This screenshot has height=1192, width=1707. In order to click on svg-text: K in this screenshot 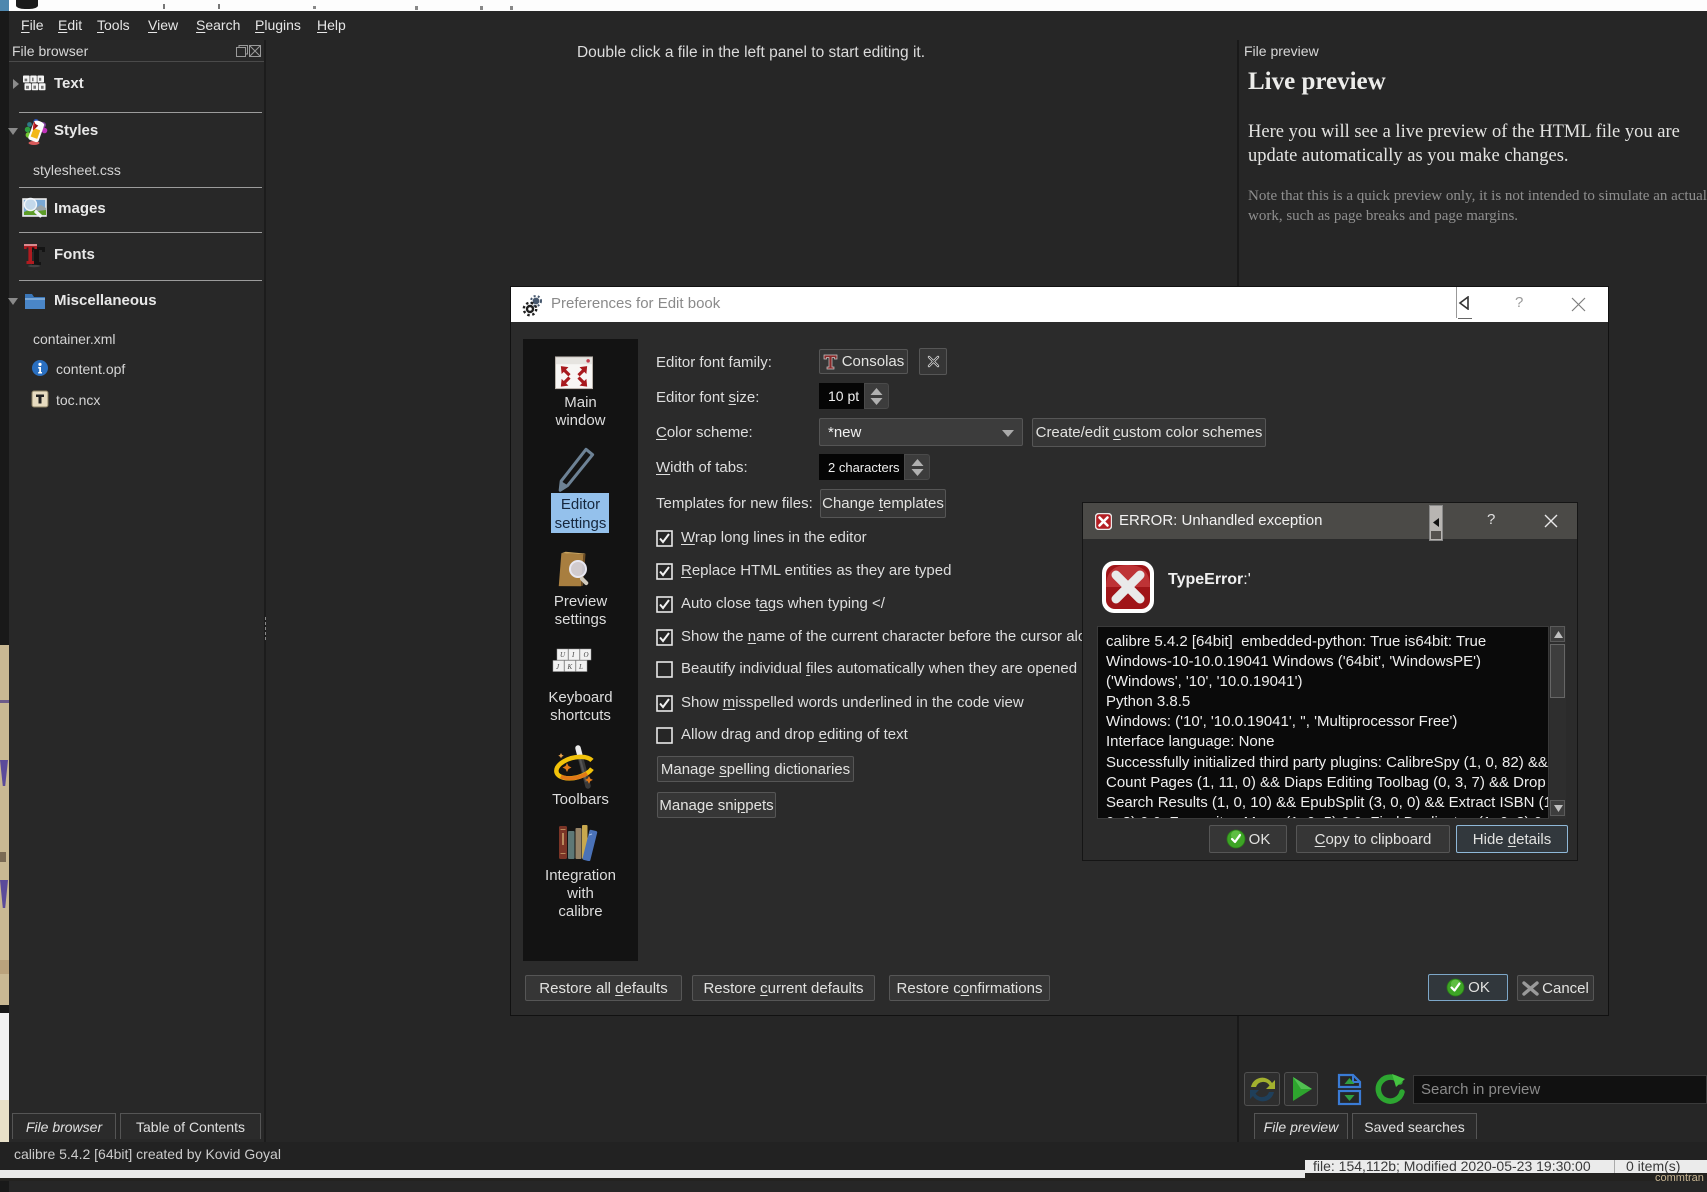, I will do `click(570, 667)`.